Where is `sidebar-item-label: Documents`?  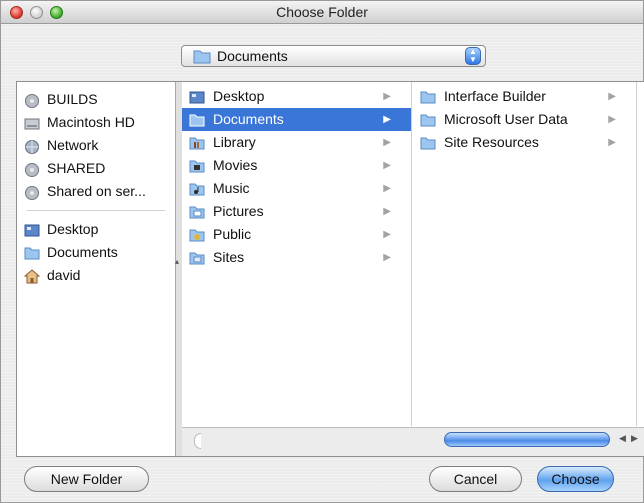 sidebar-item-label: Documents is located at coordinates (82, 252).